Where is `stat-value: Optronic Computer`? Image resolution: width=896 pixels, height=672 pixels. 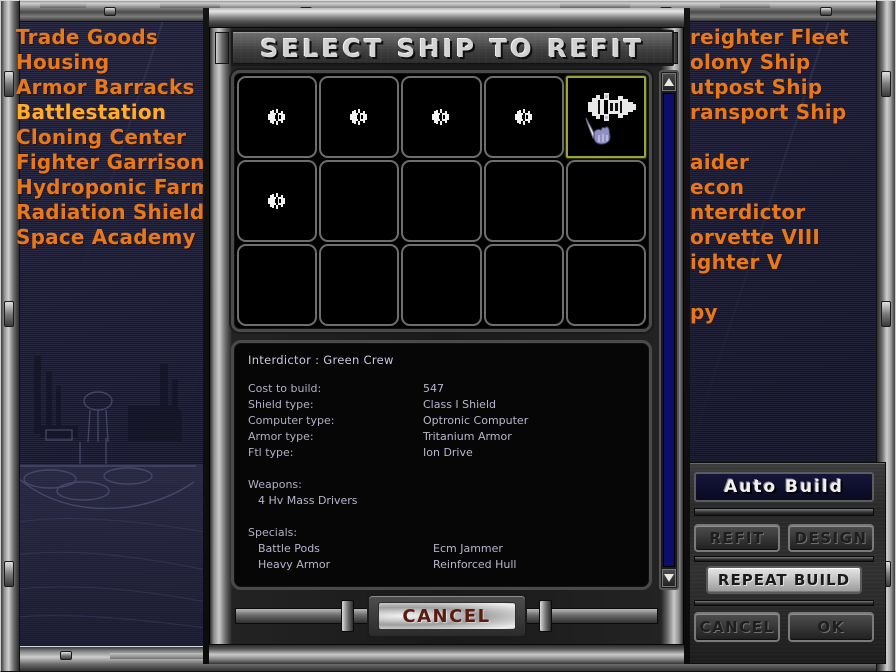
stat-value: Optronic Computer is located at coordinates (476, 420).